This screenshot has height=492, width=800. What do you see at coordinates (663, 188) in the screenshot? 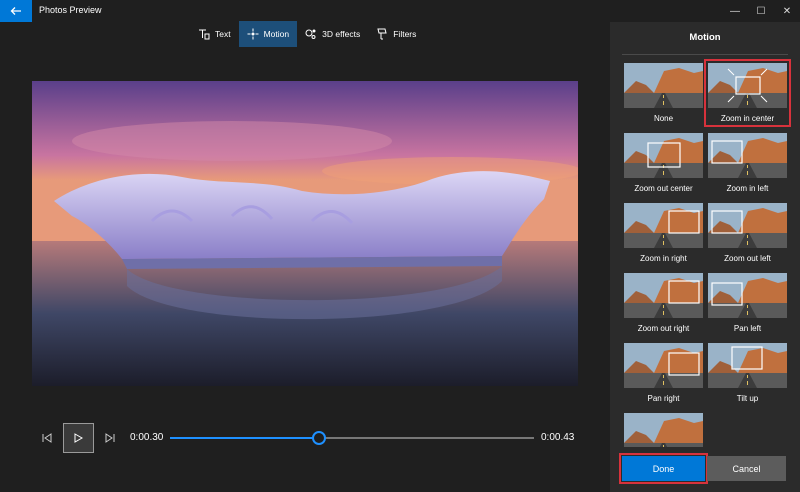
I see `motion-option-label: Zoom out center` at bounding box center [663, 188].